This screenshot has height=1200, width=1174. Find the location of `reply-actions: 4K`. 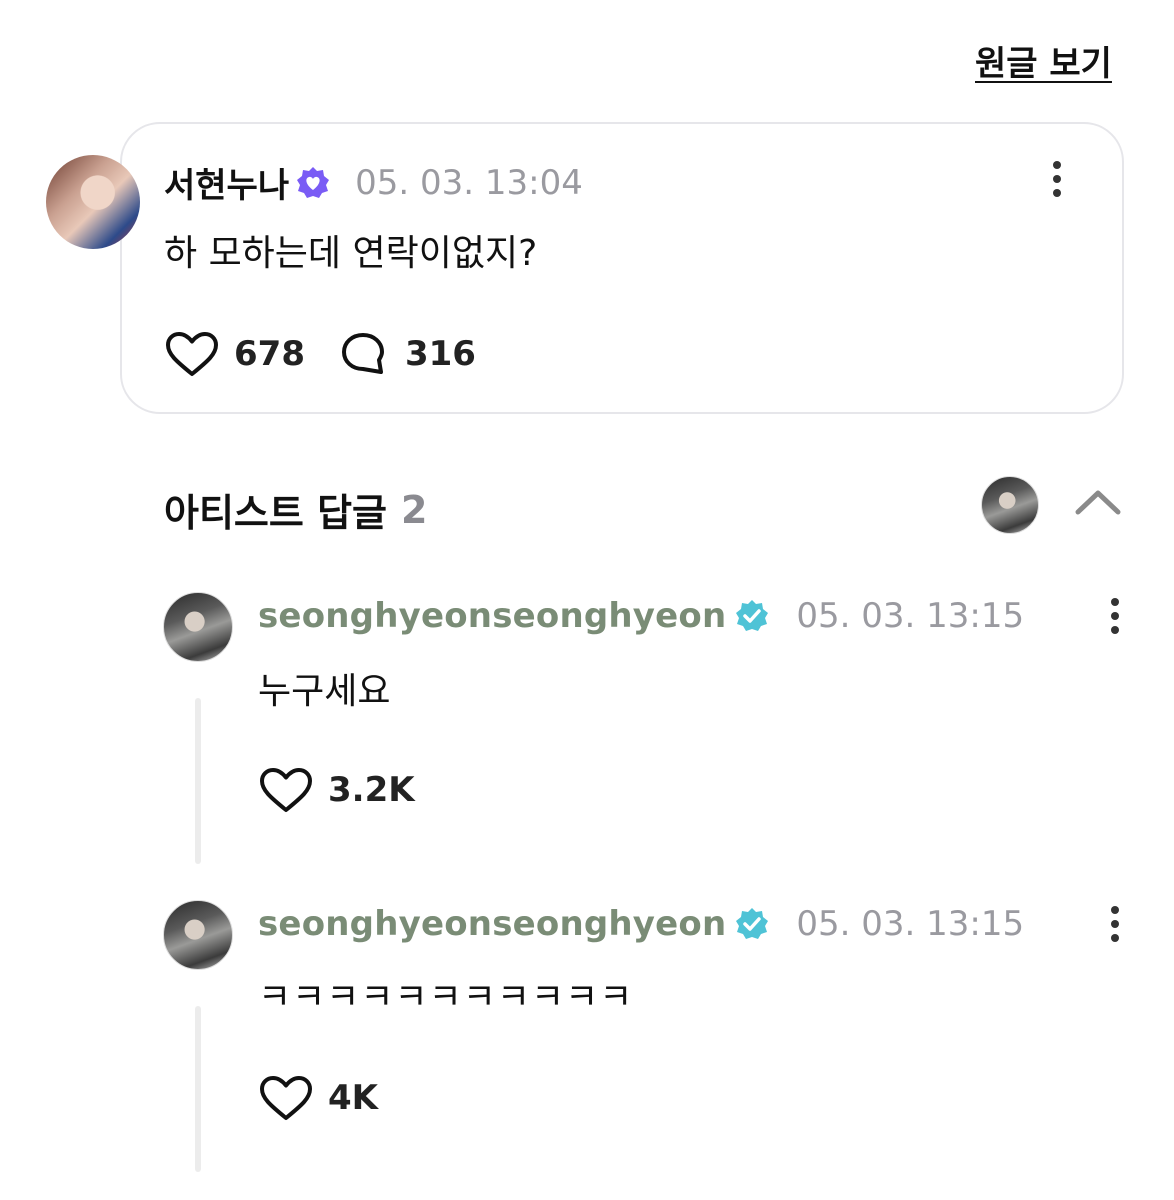

reply-actions: 4K is located at coordinates (318, 1098).